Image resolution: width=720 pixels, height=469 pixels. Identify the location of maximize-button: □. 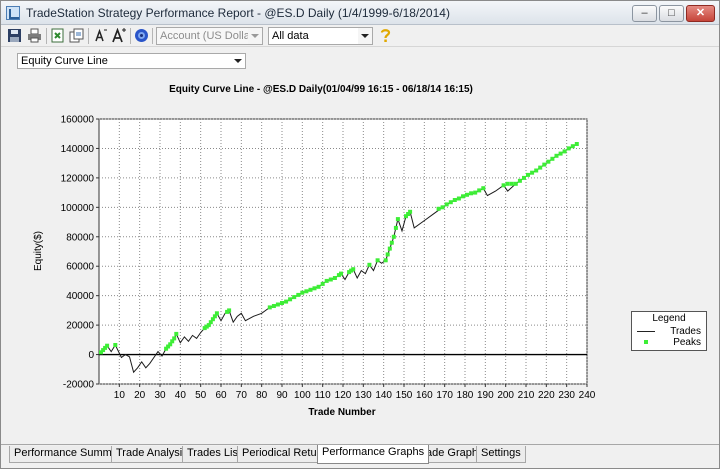
(671, 13).